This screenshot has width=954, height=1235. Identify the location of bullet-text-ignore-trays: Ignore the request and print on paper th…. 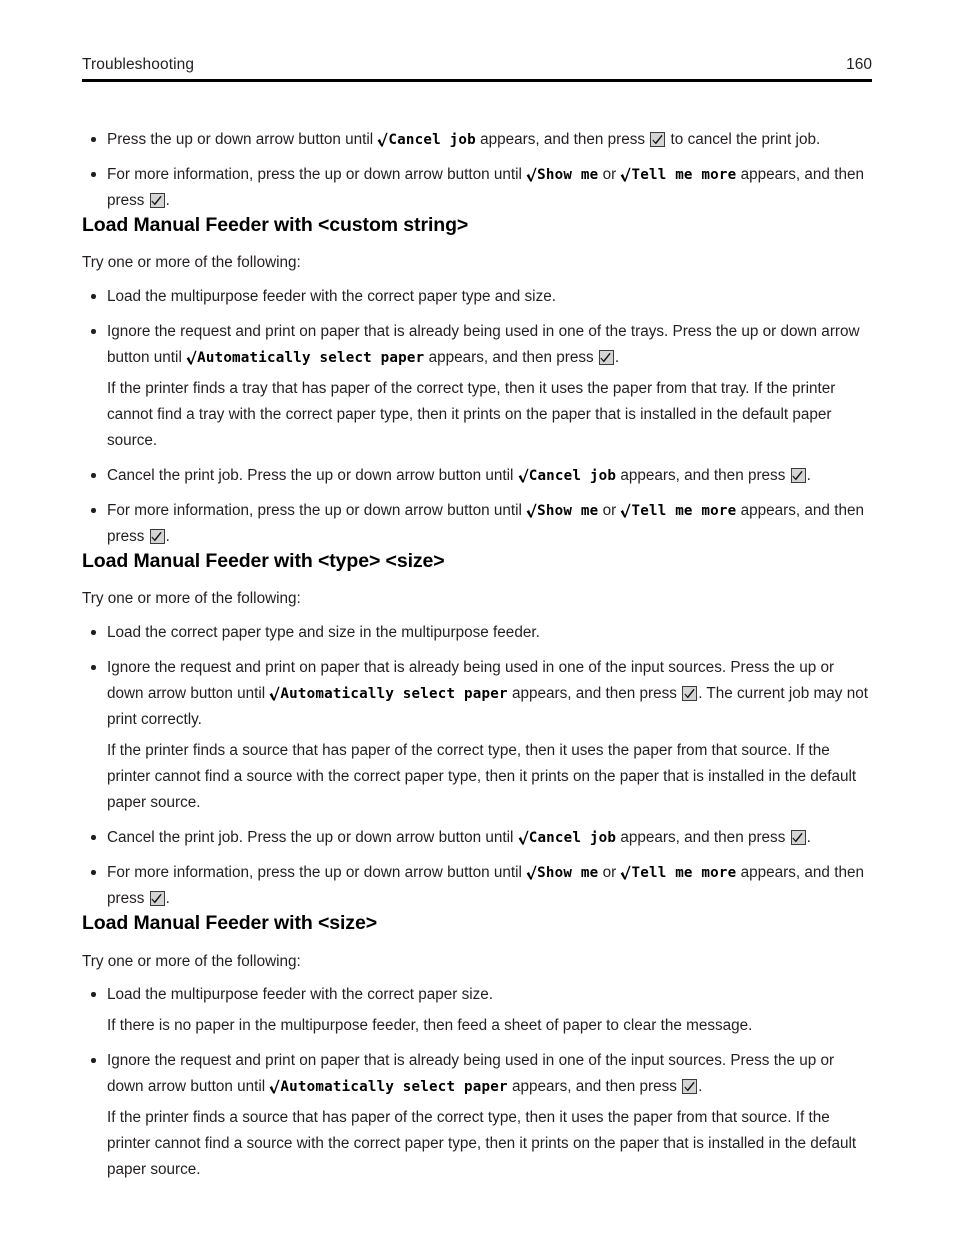
(483, 332).